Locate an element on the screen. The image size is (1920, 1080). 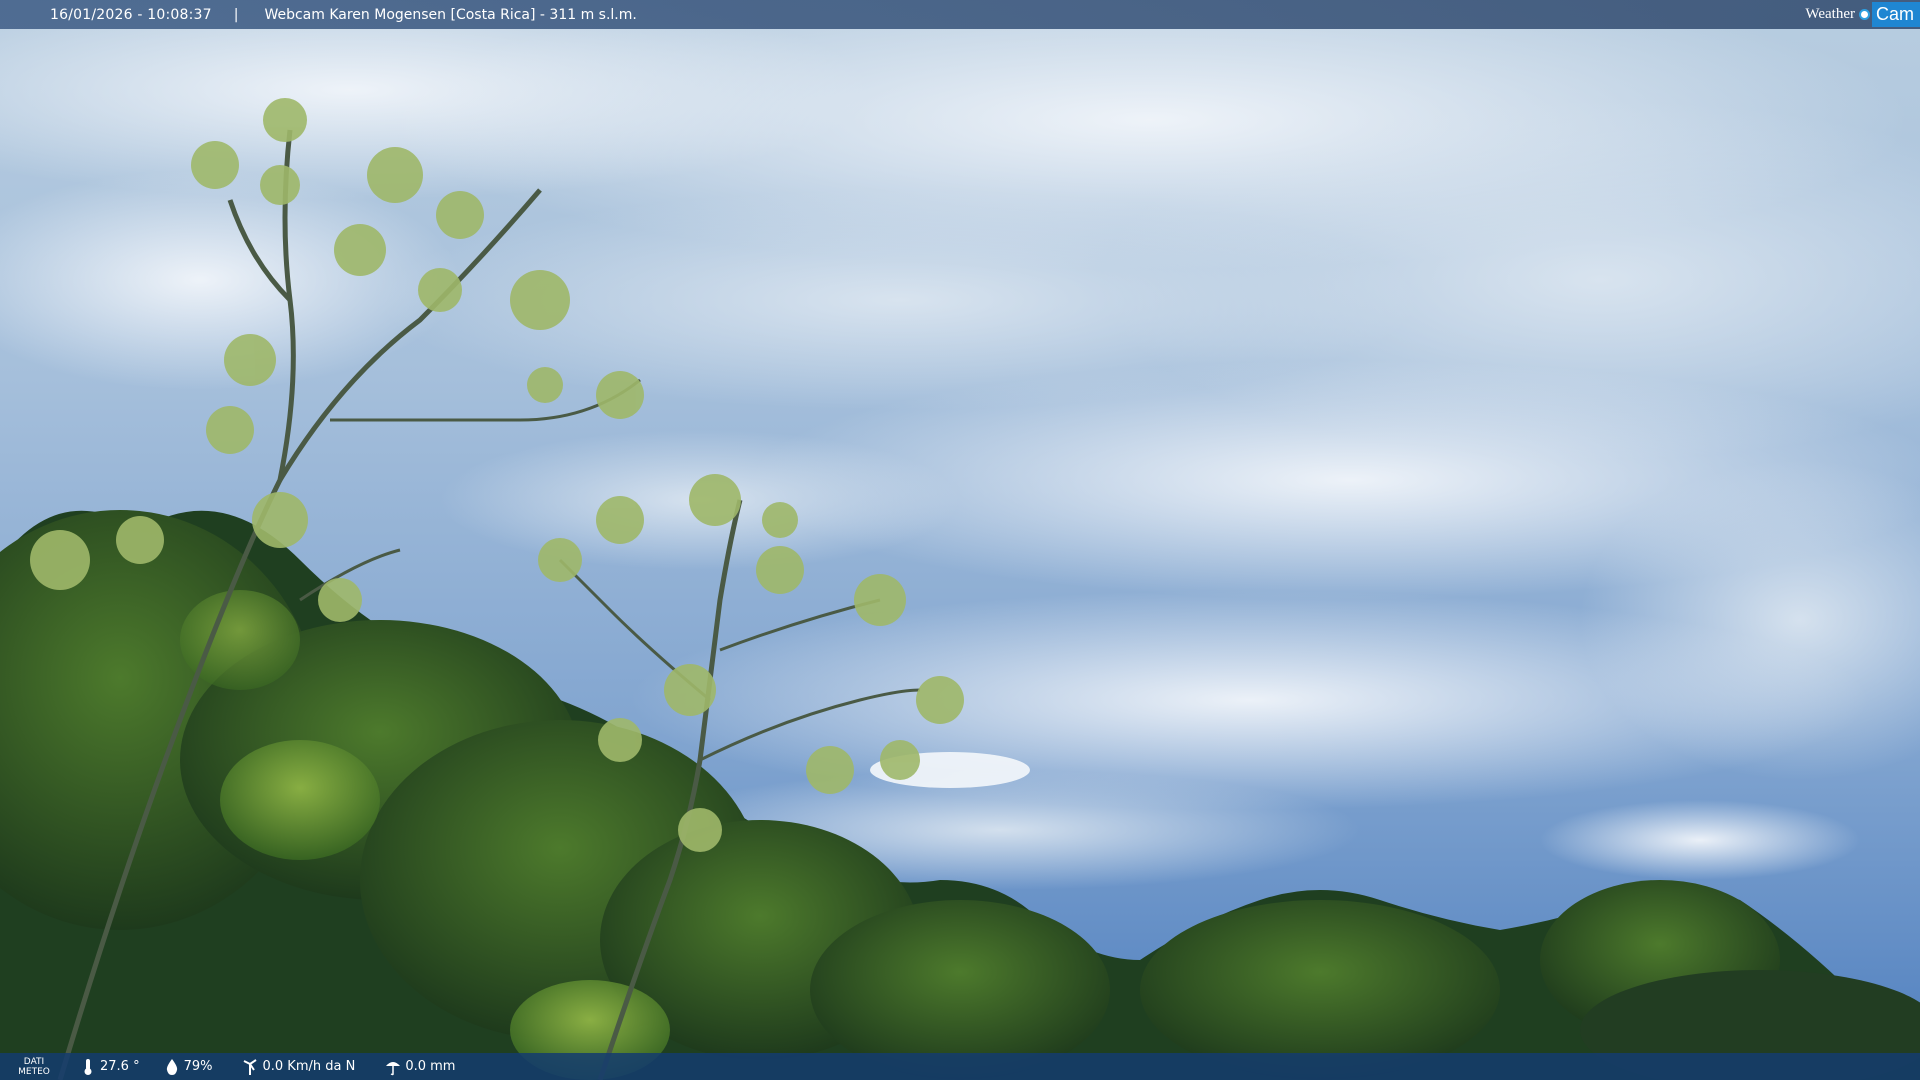
rain-gauge-icon is located at coordinates (393, 1068).